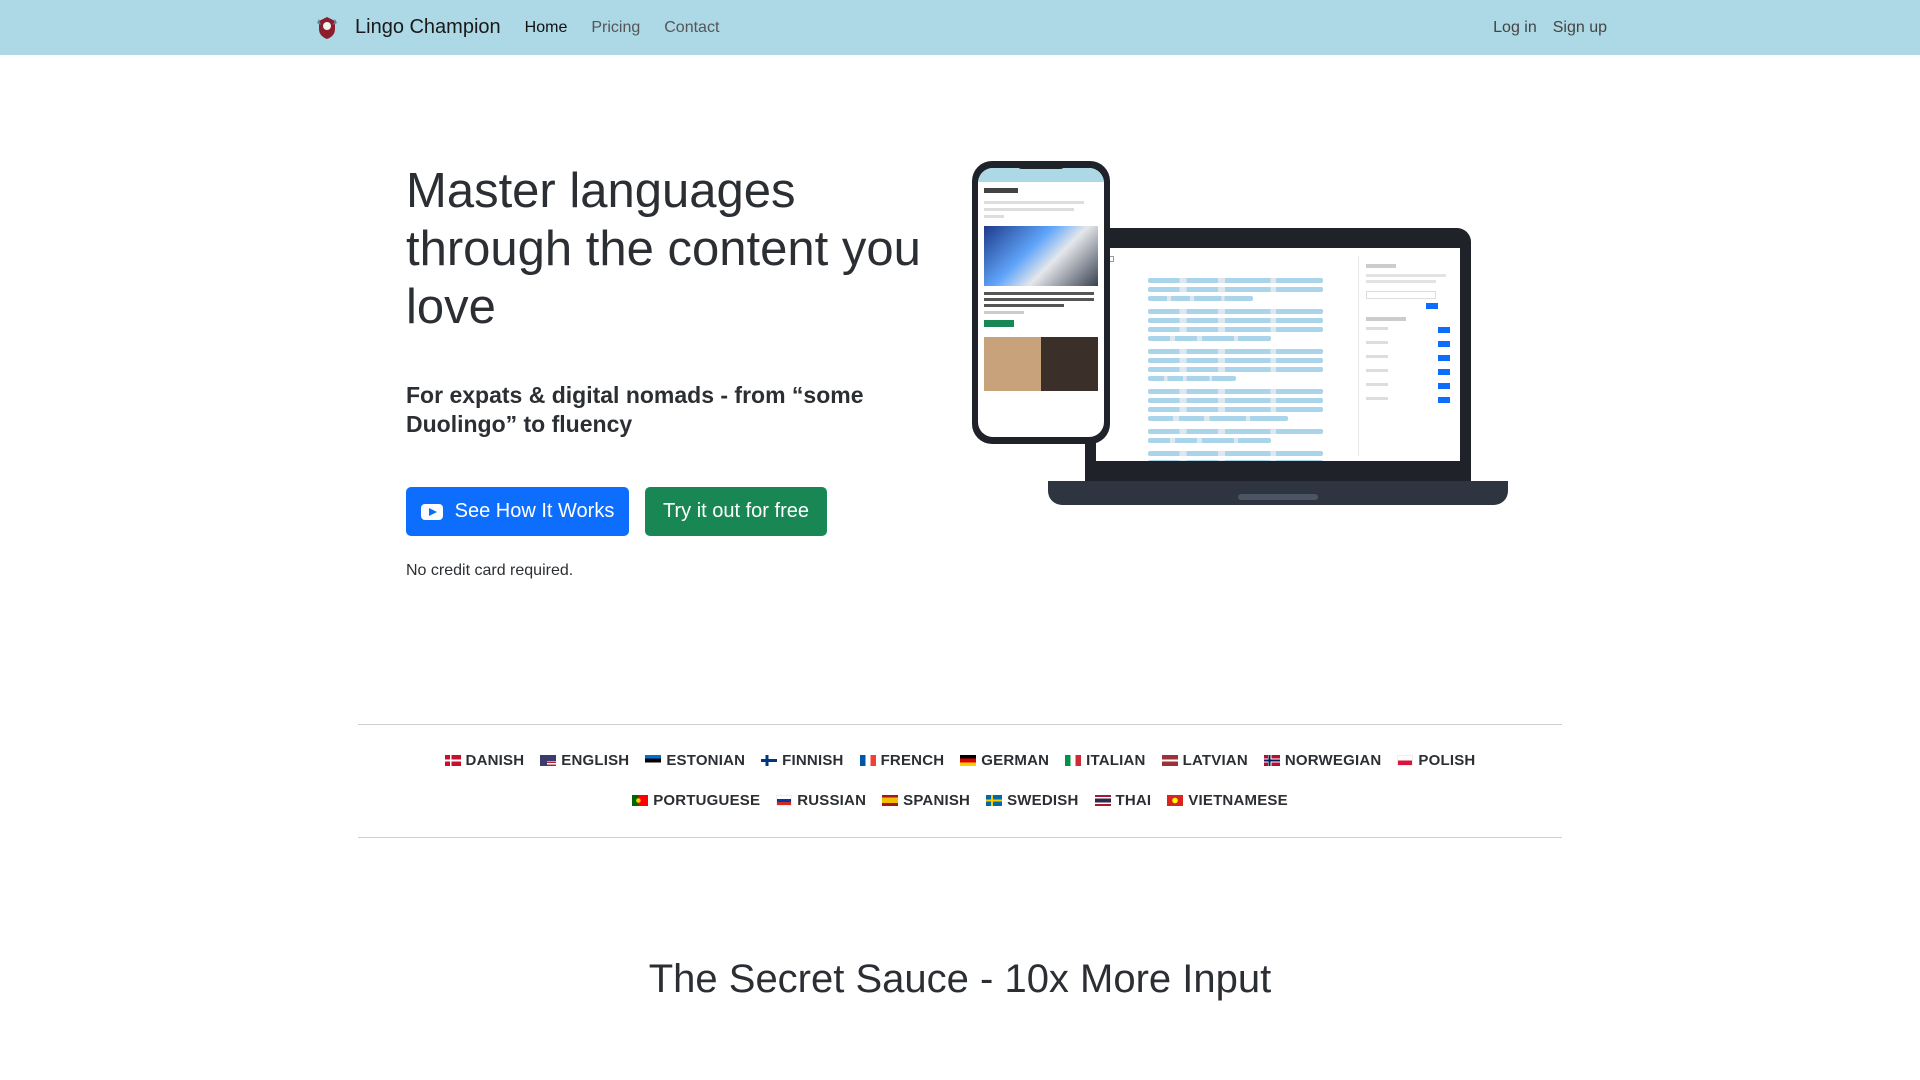  I want to click on translation-panel-image, so click(1408, 333).